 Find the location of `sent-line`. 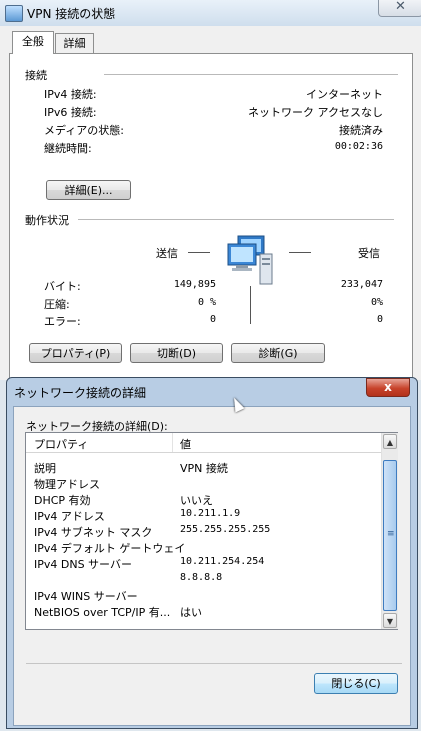

sent-line is located at coordinates (199, 252).